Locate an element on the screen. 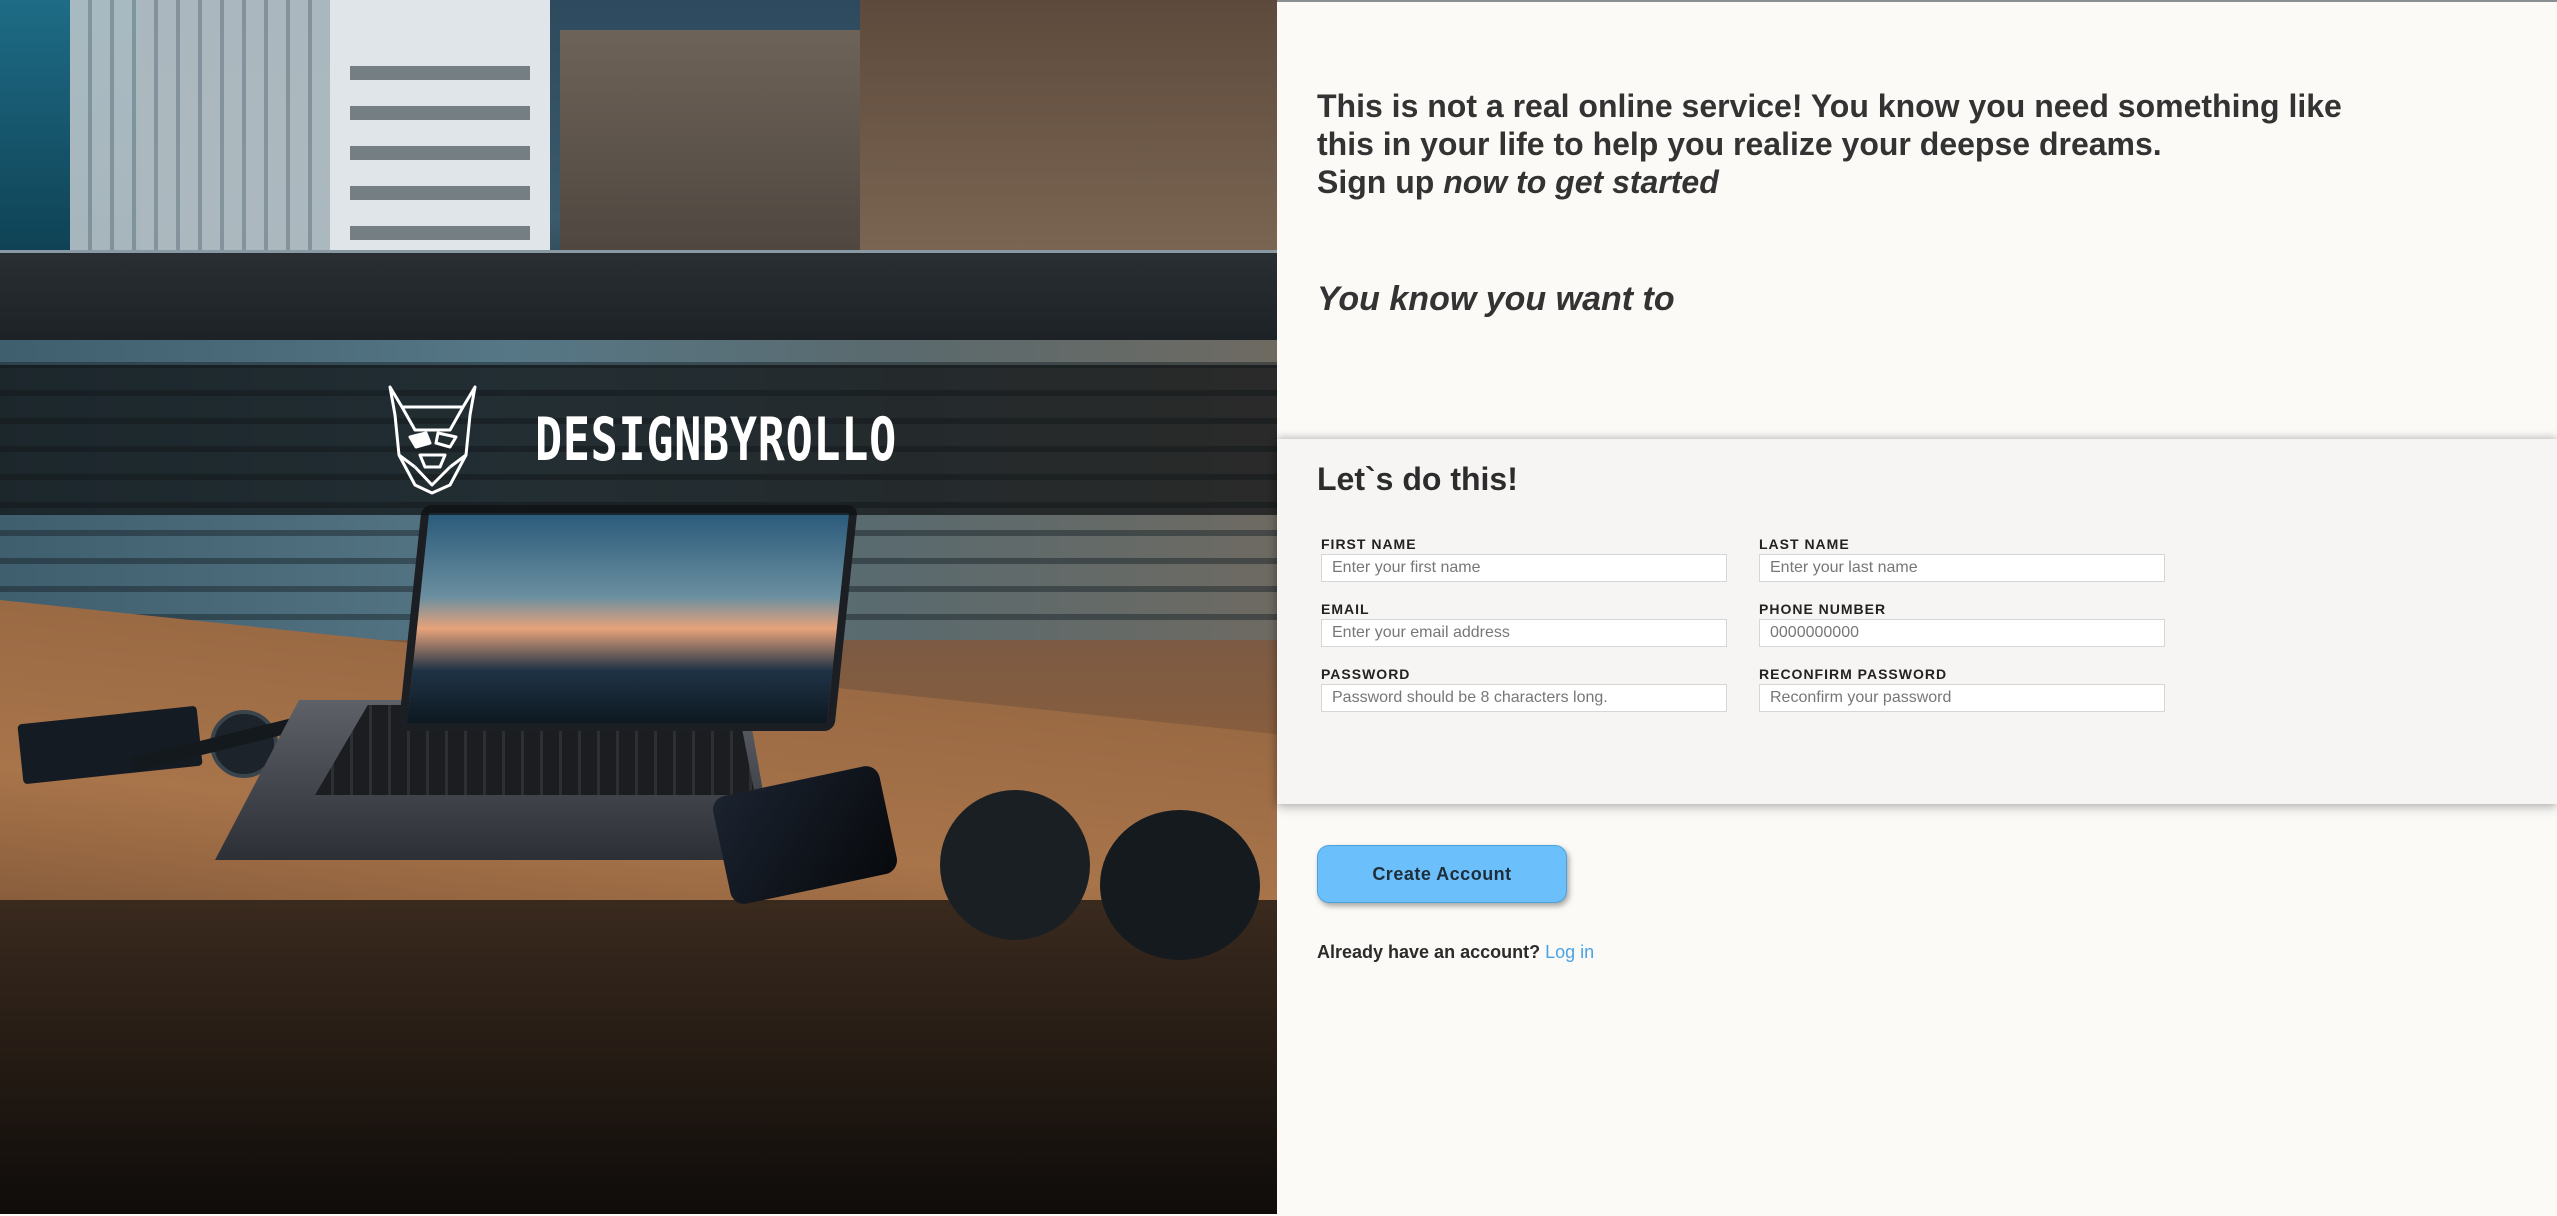  signup-prefix: Sign up is located at coordinates (1380, 182).